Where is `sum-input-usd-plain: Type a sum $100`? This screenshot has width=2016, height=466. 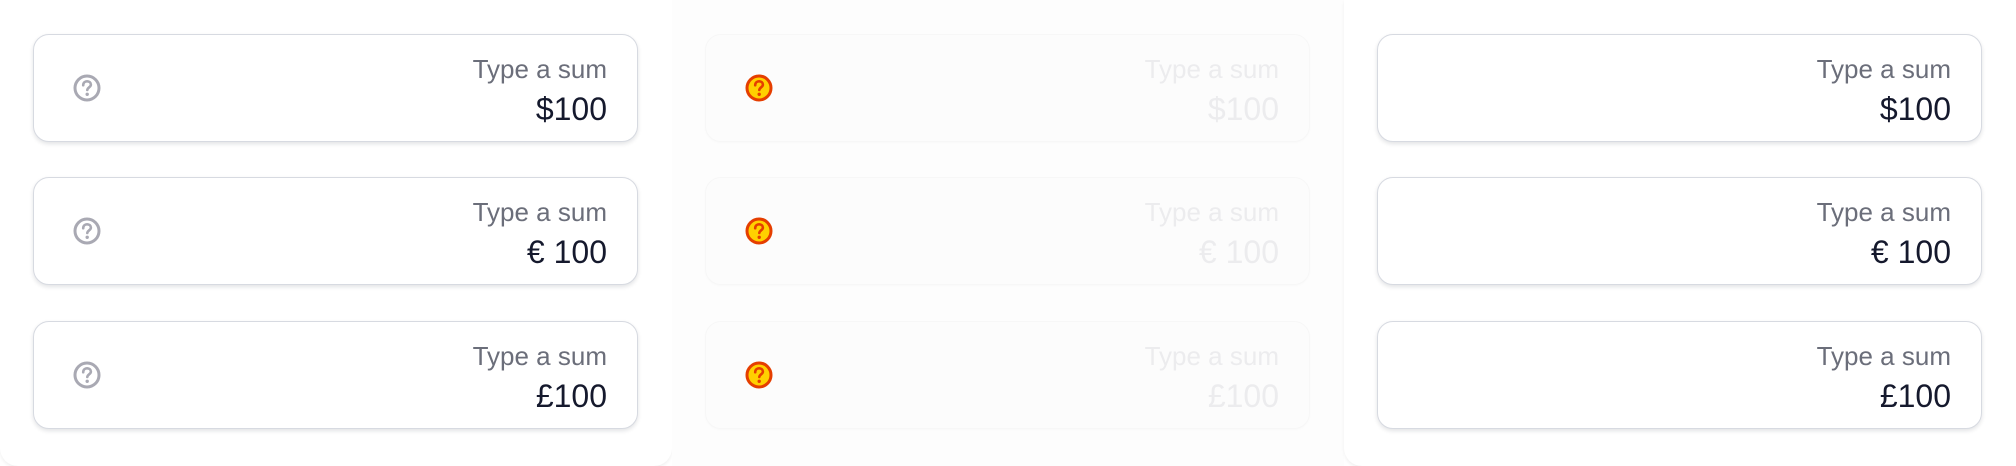
sum-input-usd-plain: Type a sum $100 is located at coordinates (1679, 88).